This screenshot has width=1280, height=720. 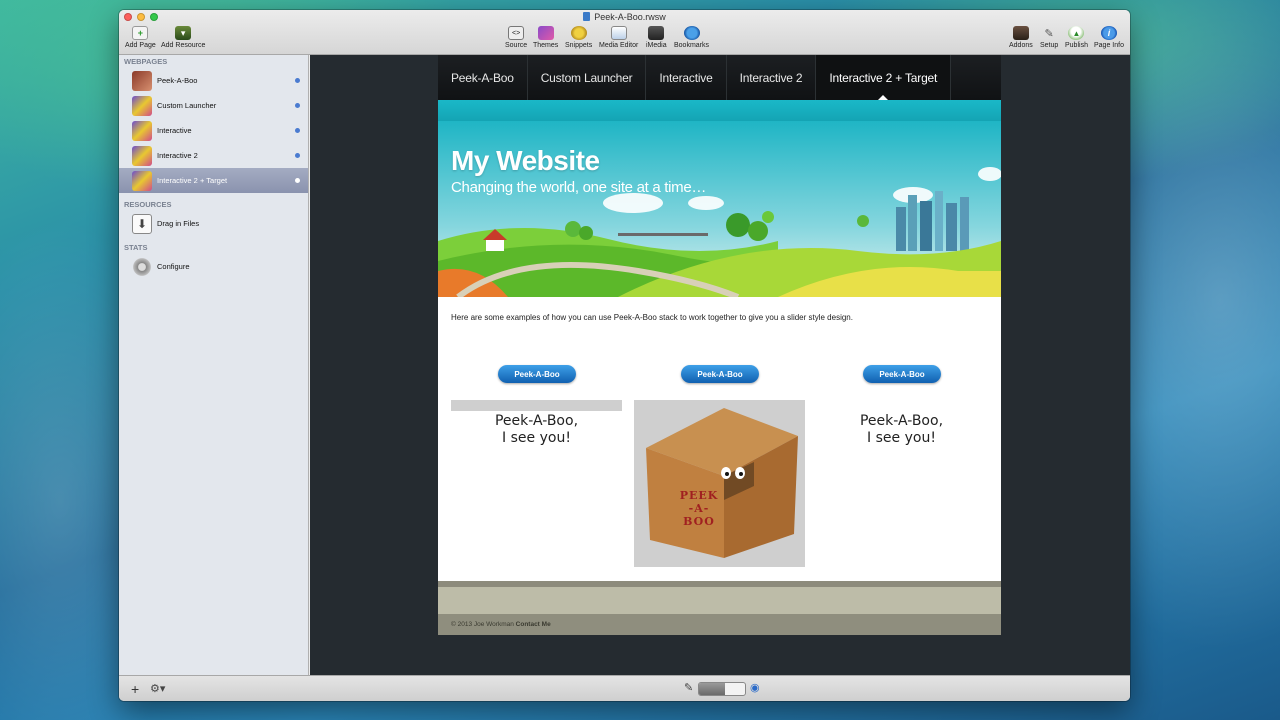 What do you see at coordinates (142, 80) in the screenshot?
I see `house-icon` at bounding box center [142, 80].